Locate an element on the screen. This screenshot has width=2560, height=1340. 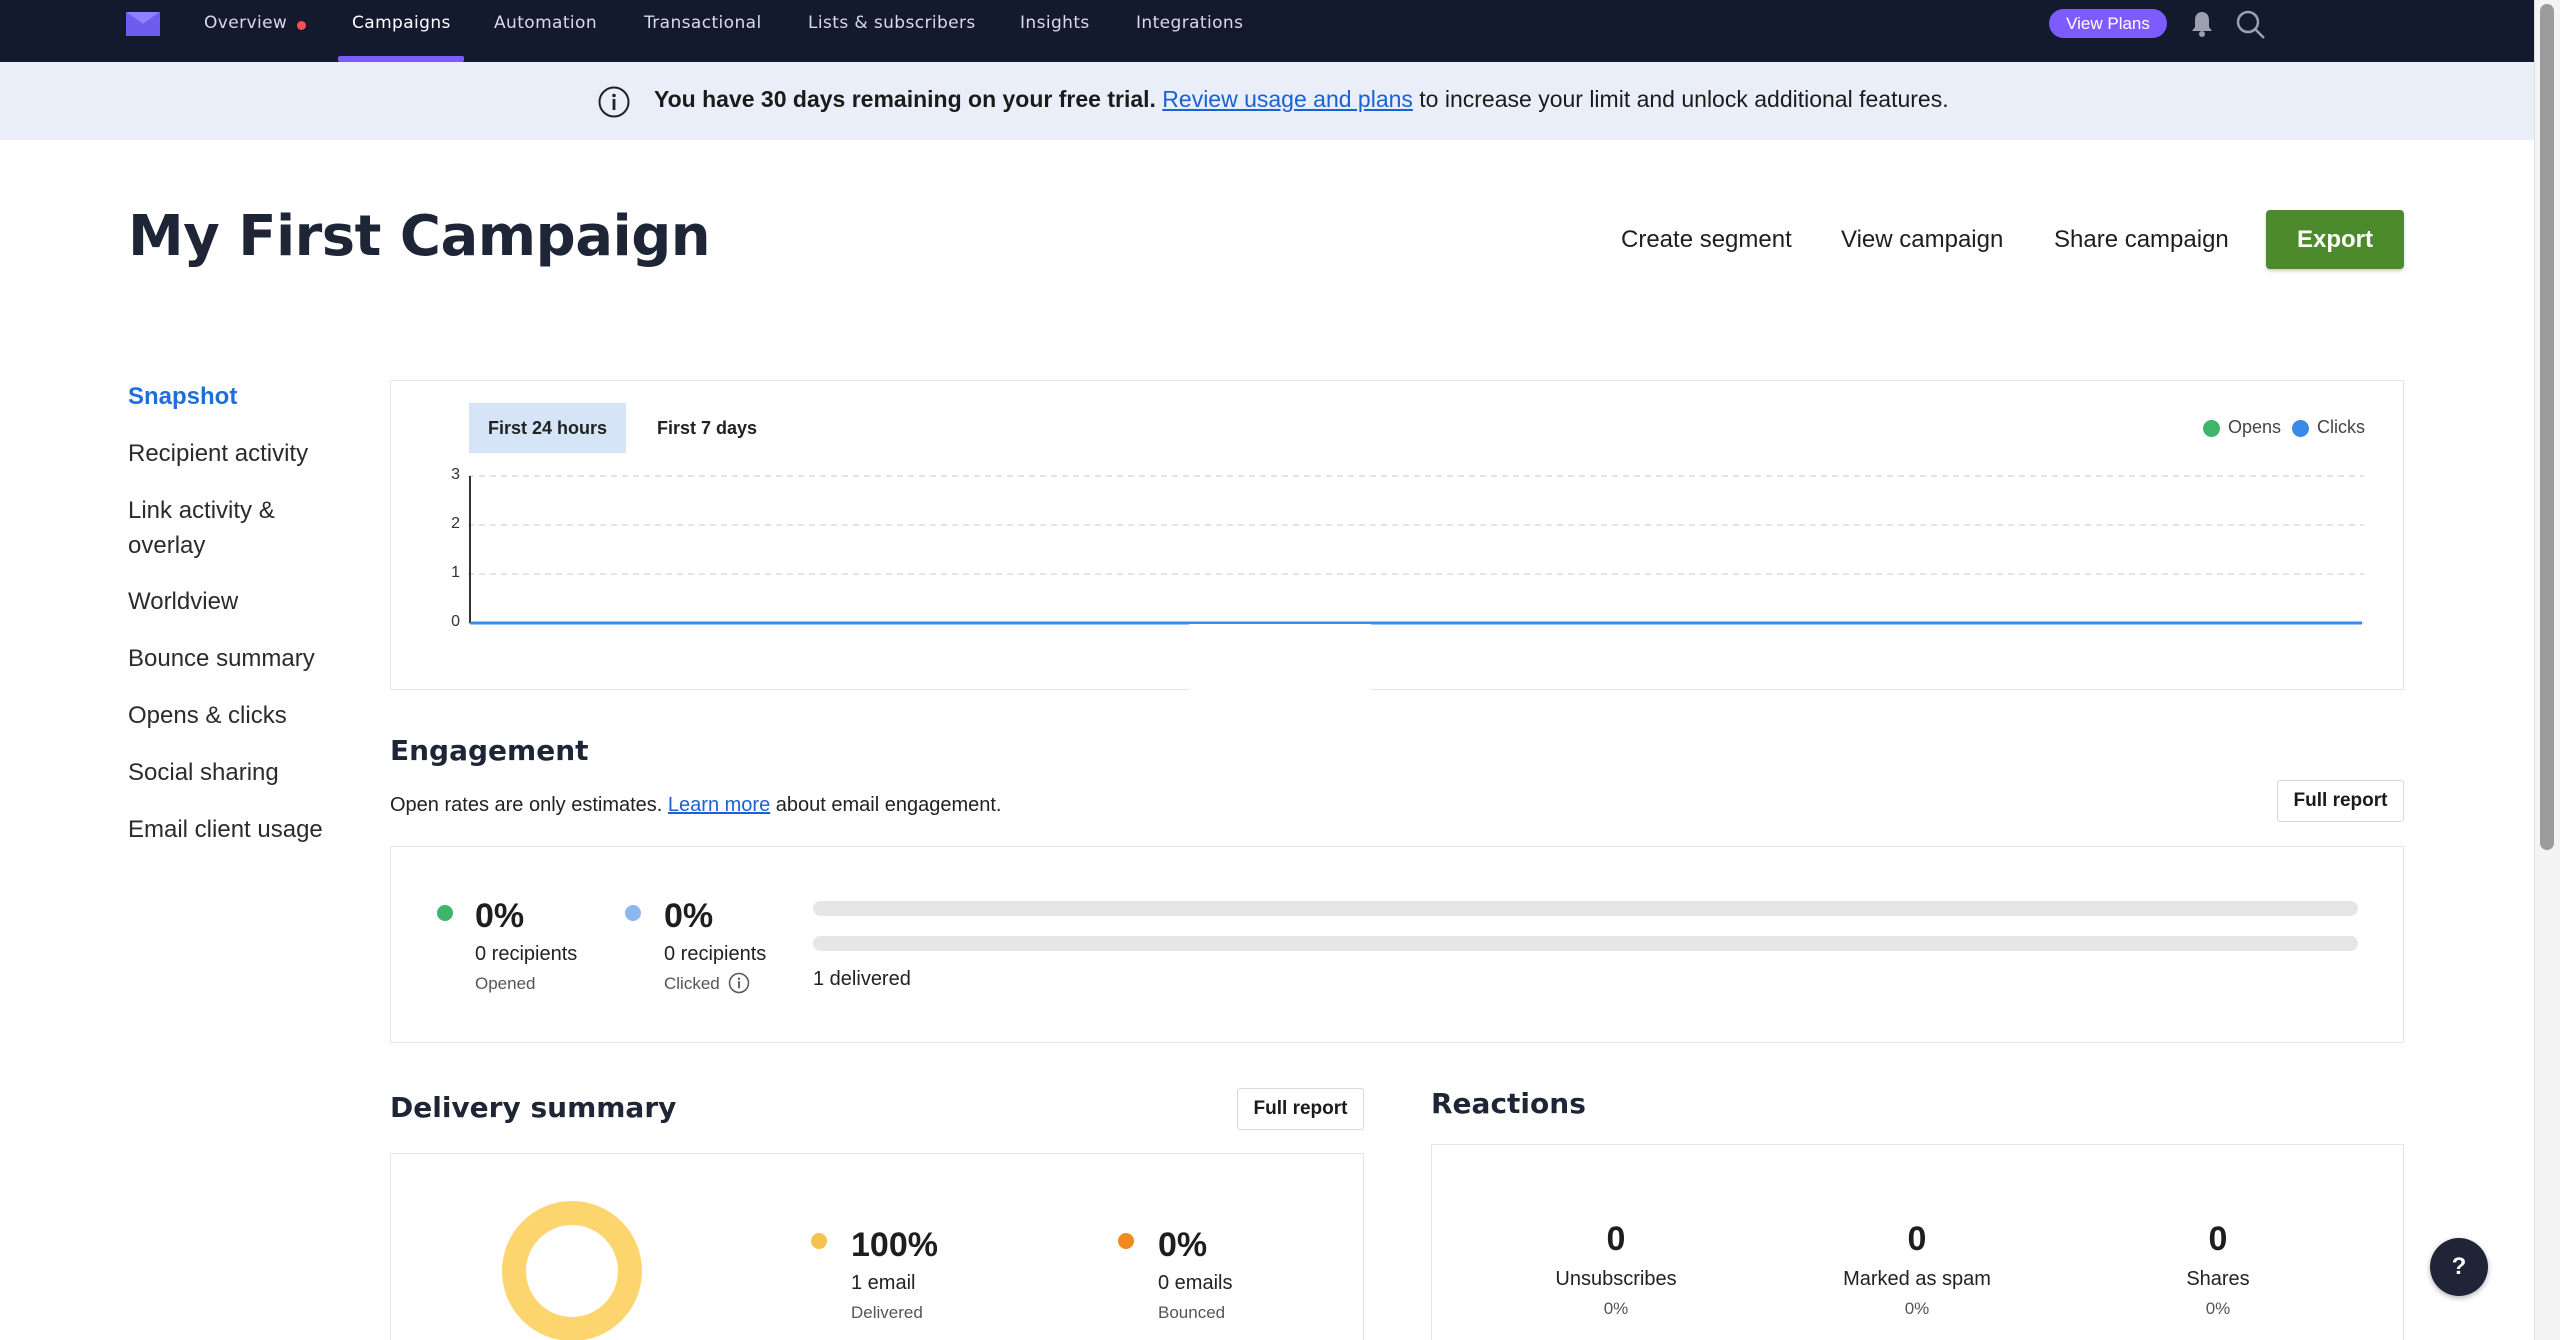
opened-dot is located at coordinates (445, 913).